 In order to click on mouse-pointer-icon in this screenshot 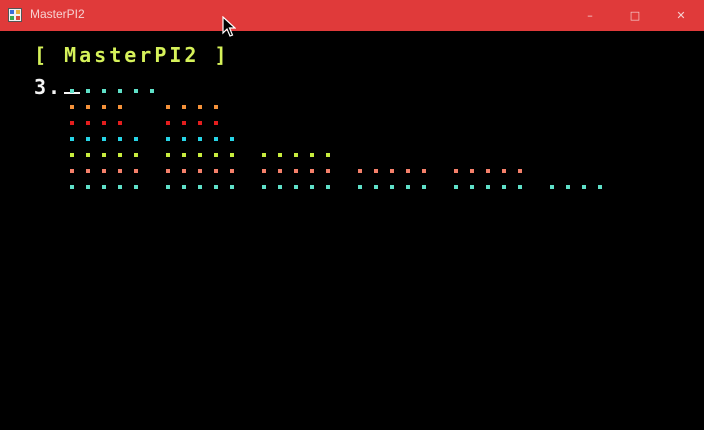, I will do `click(229, 26)`.